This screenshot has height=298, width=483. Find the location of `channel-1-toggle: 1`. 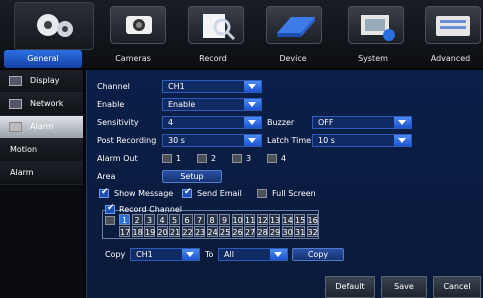

channel-1-toggle: 1 is located at coordinates (124, 219).